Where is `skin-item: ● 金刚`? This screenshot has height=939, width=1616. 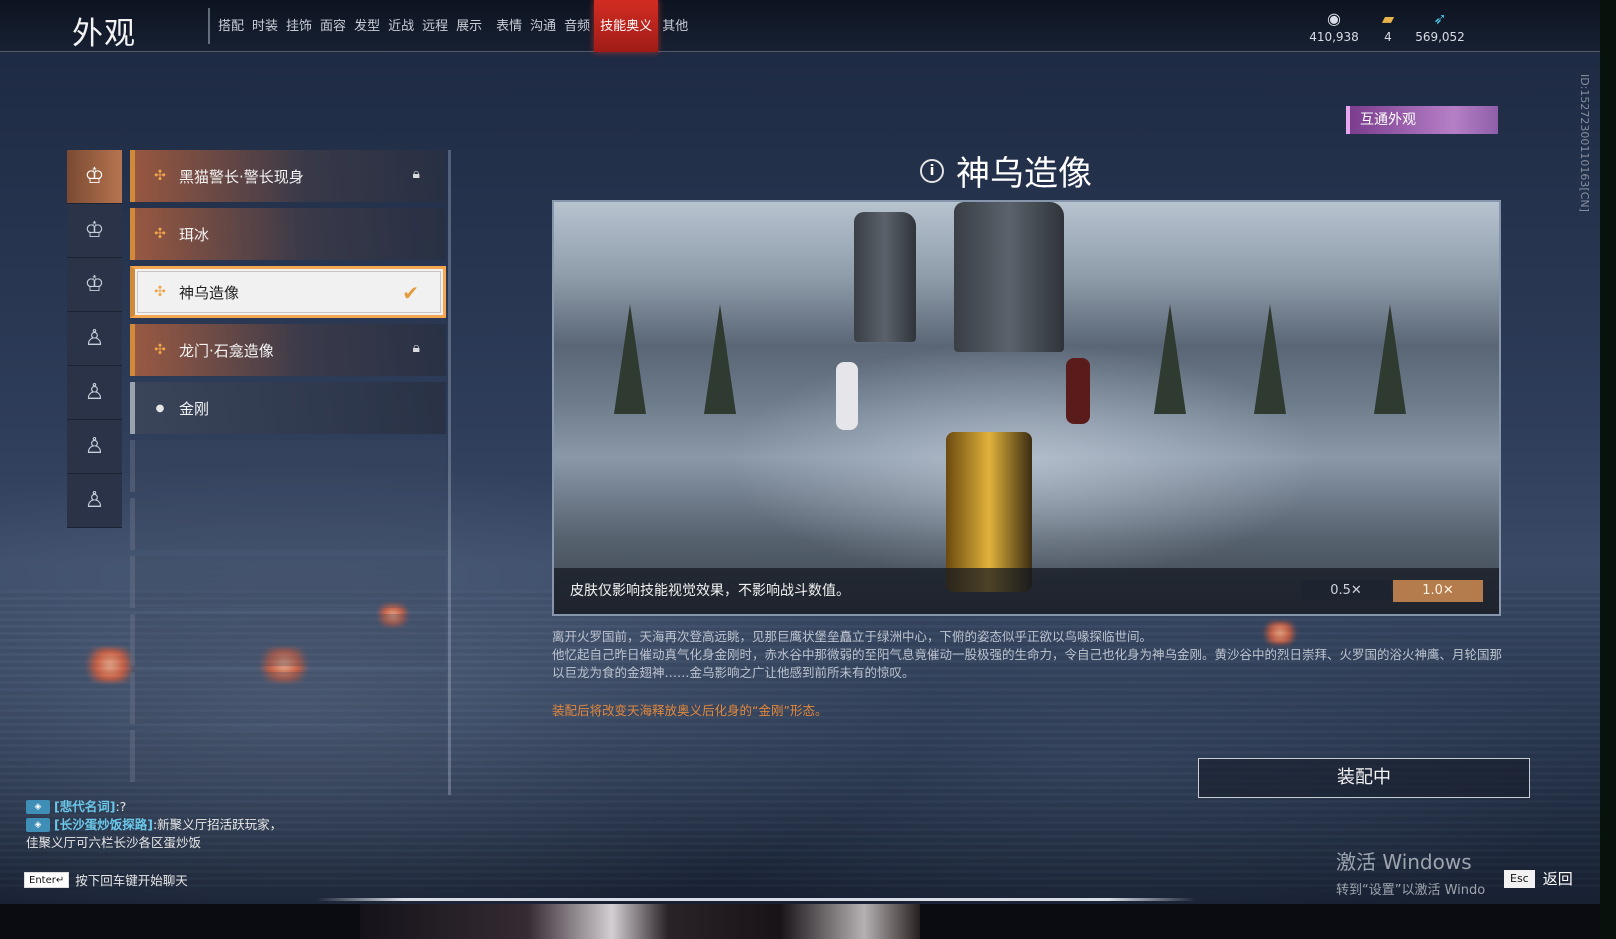 skin-item: ● 金刚 is located at coordinates (288, 408).